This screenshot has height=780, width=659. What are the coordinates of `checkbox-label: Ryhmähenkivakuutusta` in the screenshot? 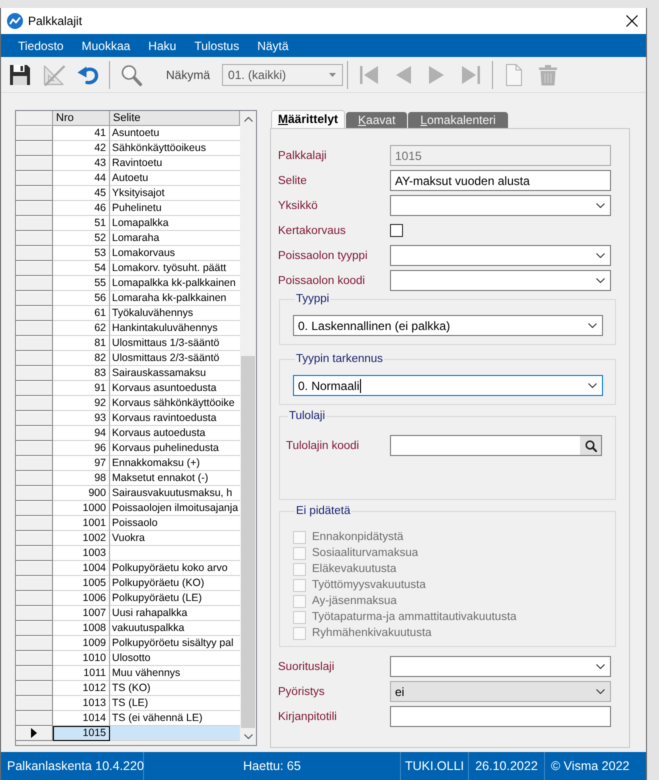 It's located at (372, 633).